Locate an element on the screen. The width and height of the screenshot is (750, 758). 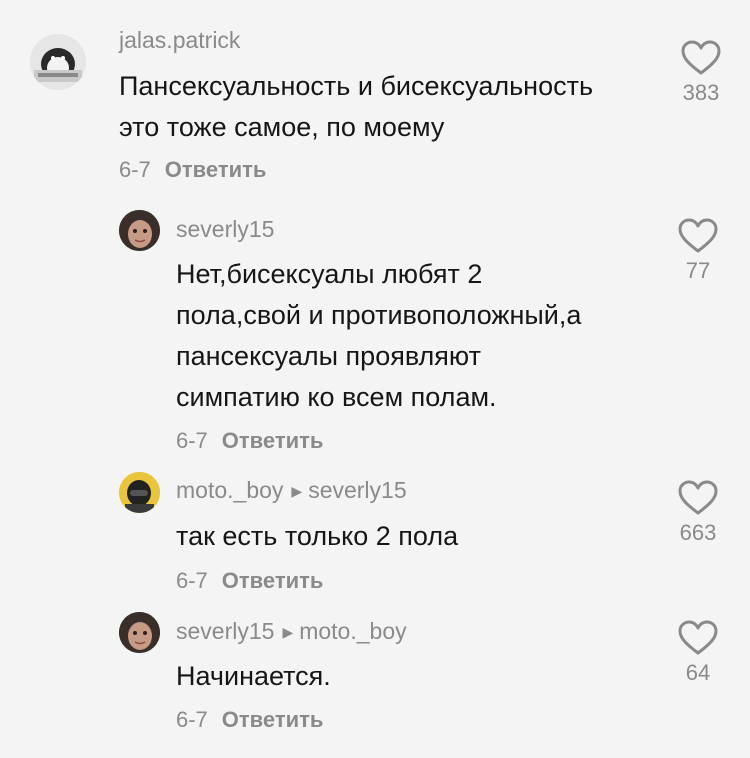
comment-text: так есть только 2 пола is located at coordinates (317, 536).